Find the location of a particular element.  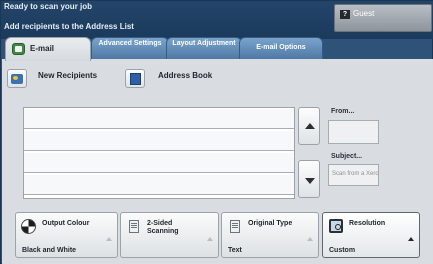

address-book-label: Address Book is located at coordinates (185, 75).